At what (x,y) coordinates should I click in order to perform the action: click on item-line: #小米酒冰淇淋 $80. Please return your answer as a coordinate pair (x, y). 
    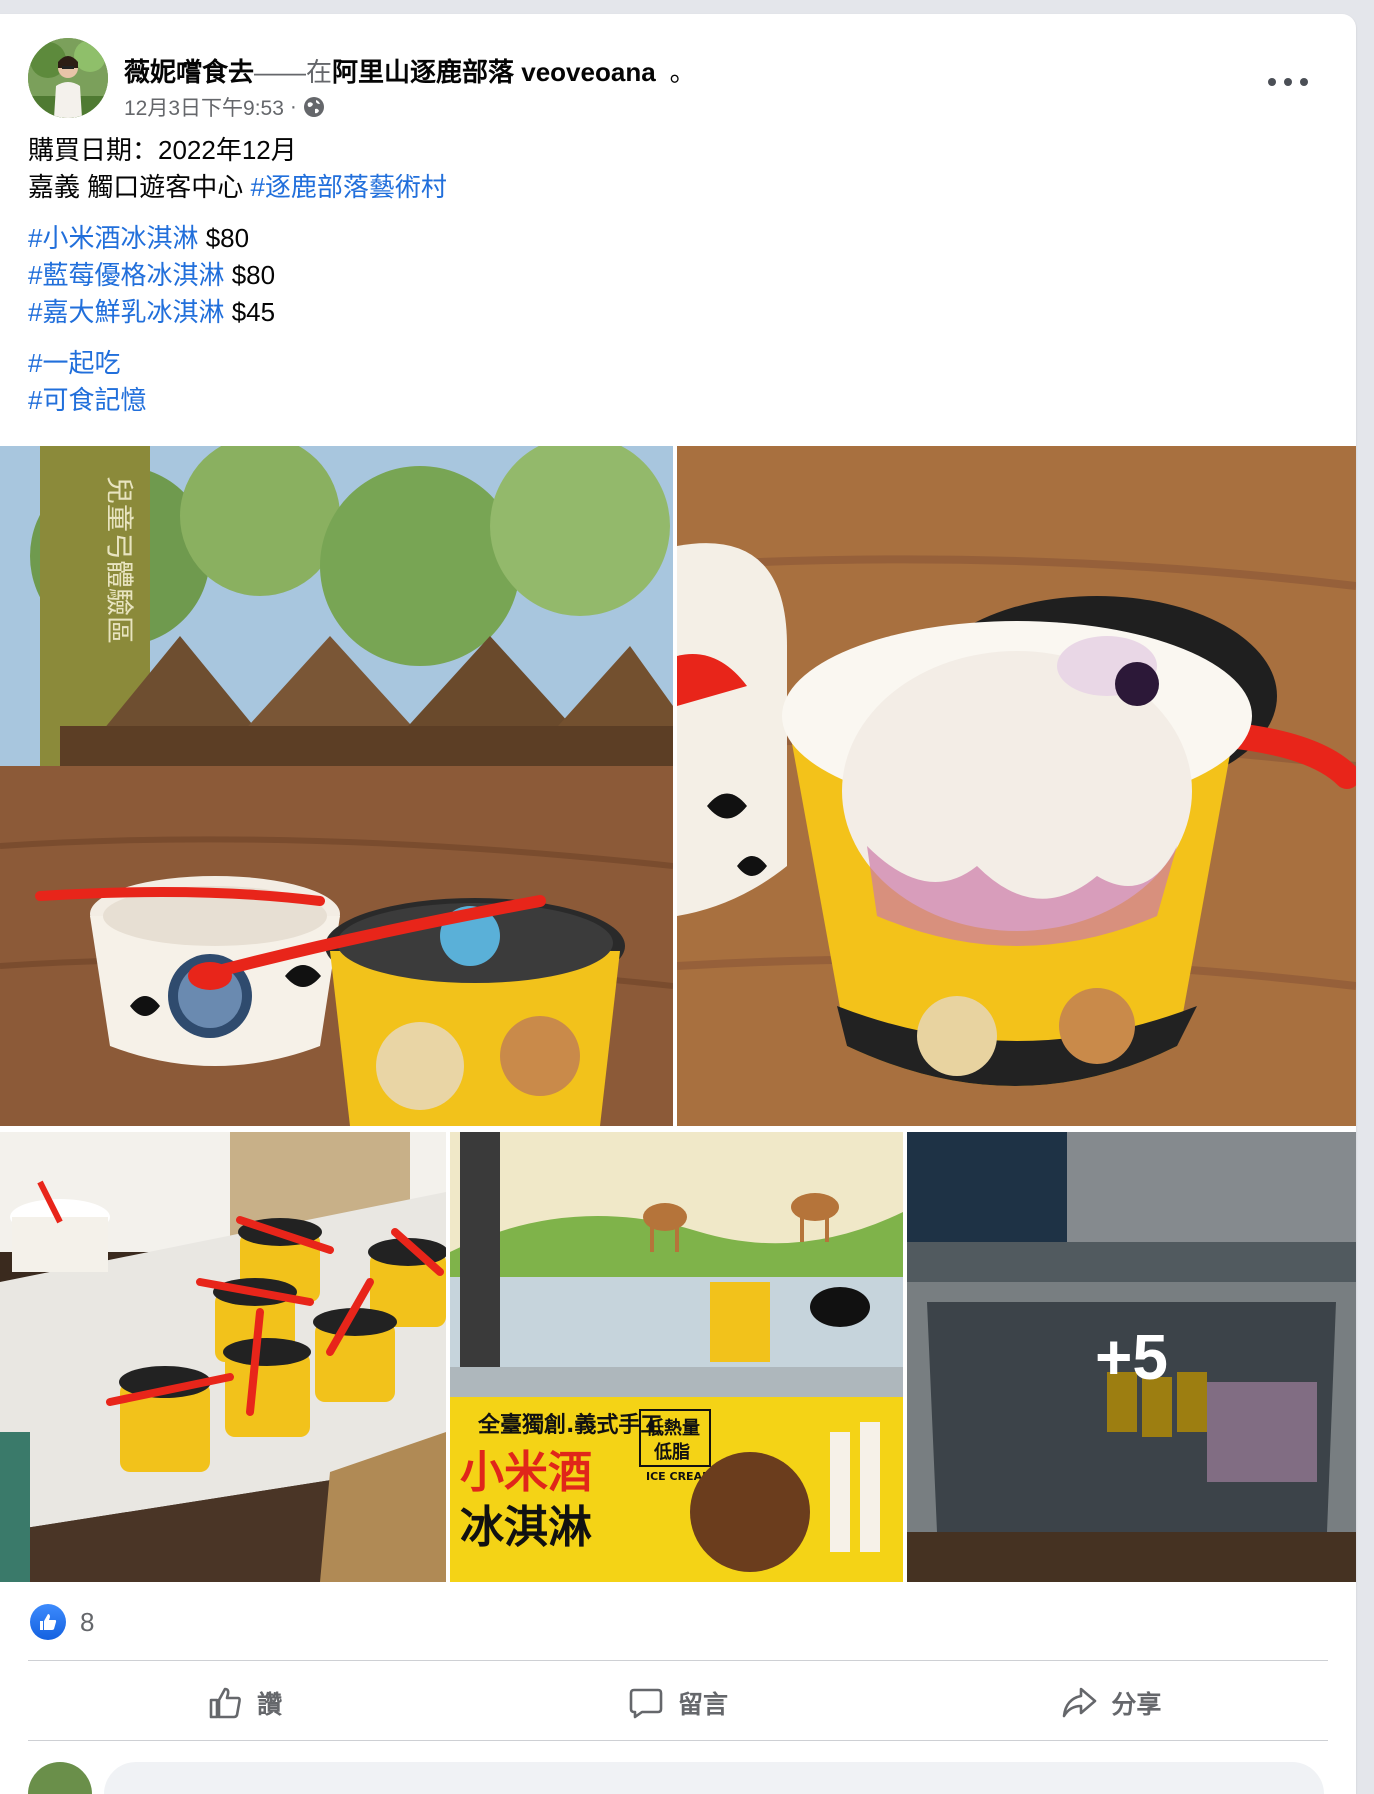
    Looking at the image, I should click on (678, 238).